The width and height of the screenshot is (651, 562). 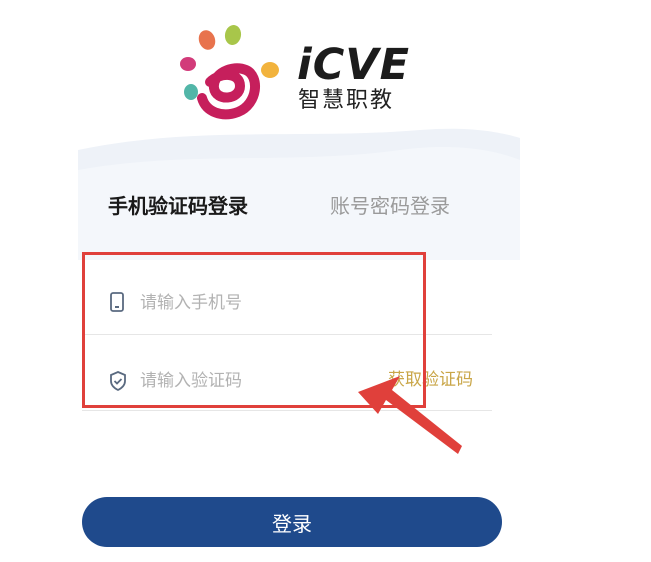 What do you see at coordinates (178, 206) in the screenshot?
I see `tab-sms-login: 手机验证码登录` at bounding box center [178, 206].